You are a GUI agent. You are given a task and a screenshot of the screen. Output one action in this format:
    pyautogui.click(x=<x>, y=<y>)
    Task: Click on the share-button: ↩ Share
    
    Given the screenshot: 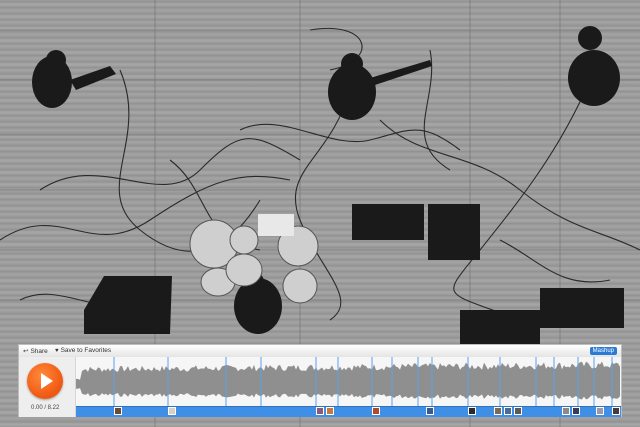 What is the action you would take?
    pyautogui.click(x=35, y=351)
    